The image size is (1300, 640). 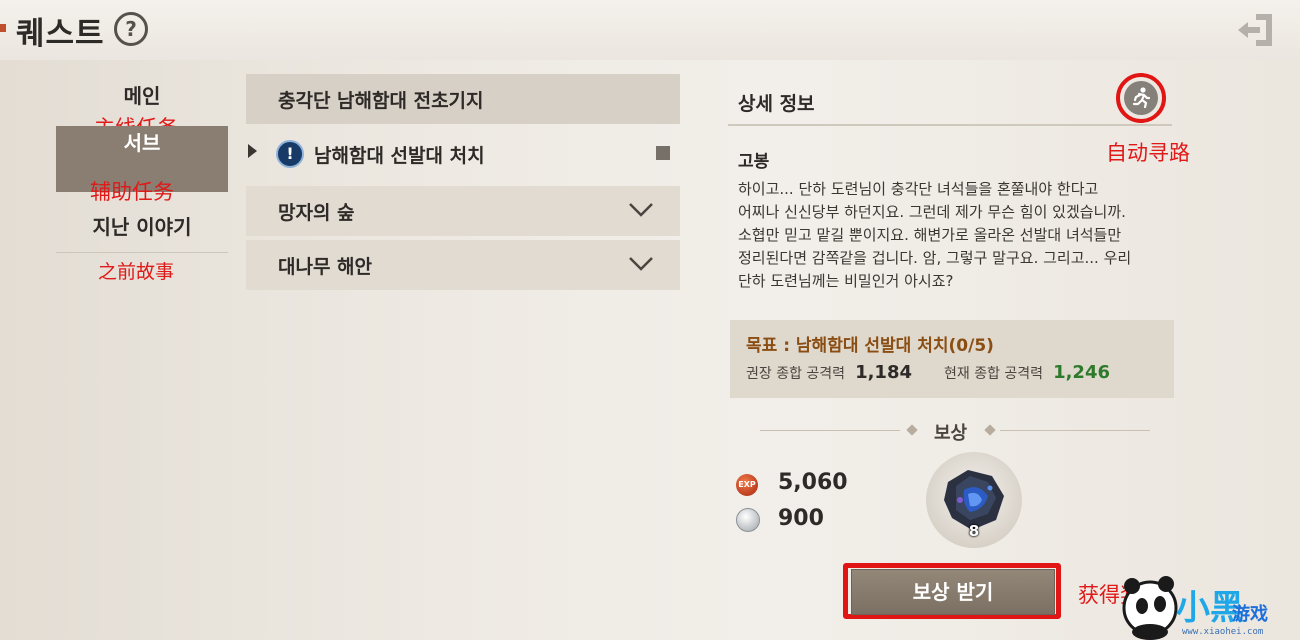 I want to click on page-title: 퀘스트, so click(x=60, y=34).